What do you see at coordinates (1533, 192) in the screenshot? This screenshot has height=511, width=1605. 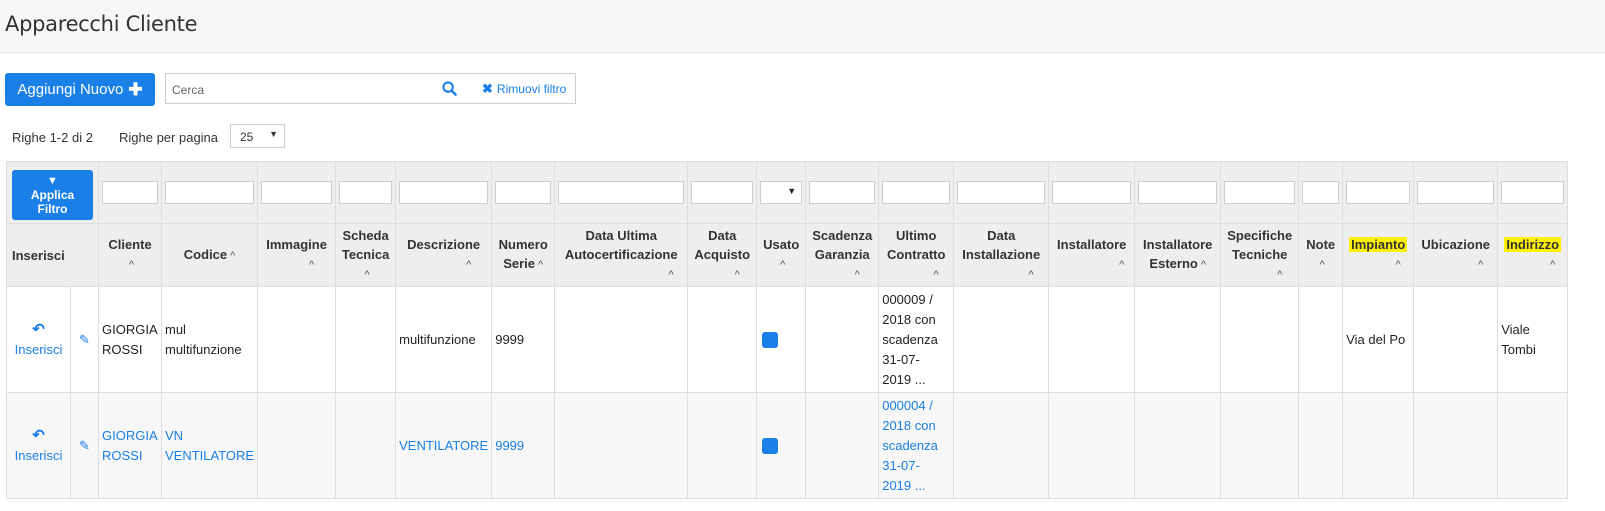 I see `filter-indirizzo` at bounding box center [1533, 192].